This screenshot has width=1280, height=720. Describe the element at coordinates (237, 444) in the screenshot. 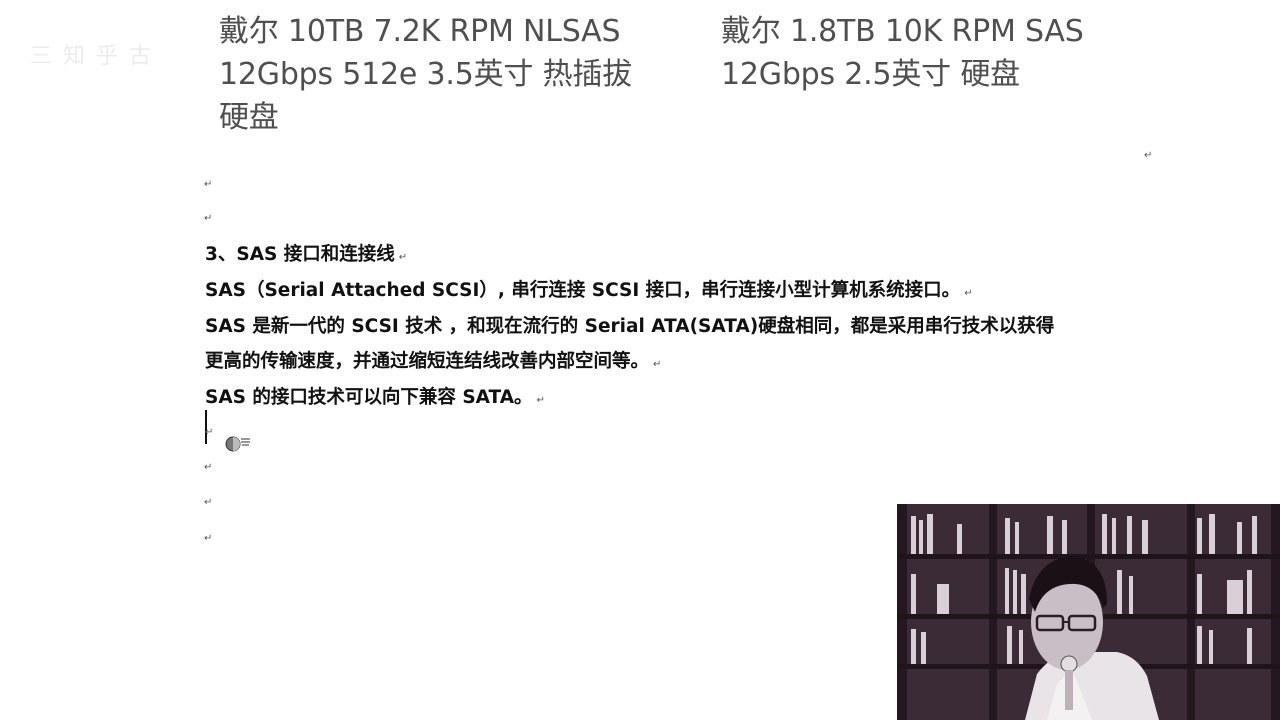

I see `busy-pointer-icon` at that location.